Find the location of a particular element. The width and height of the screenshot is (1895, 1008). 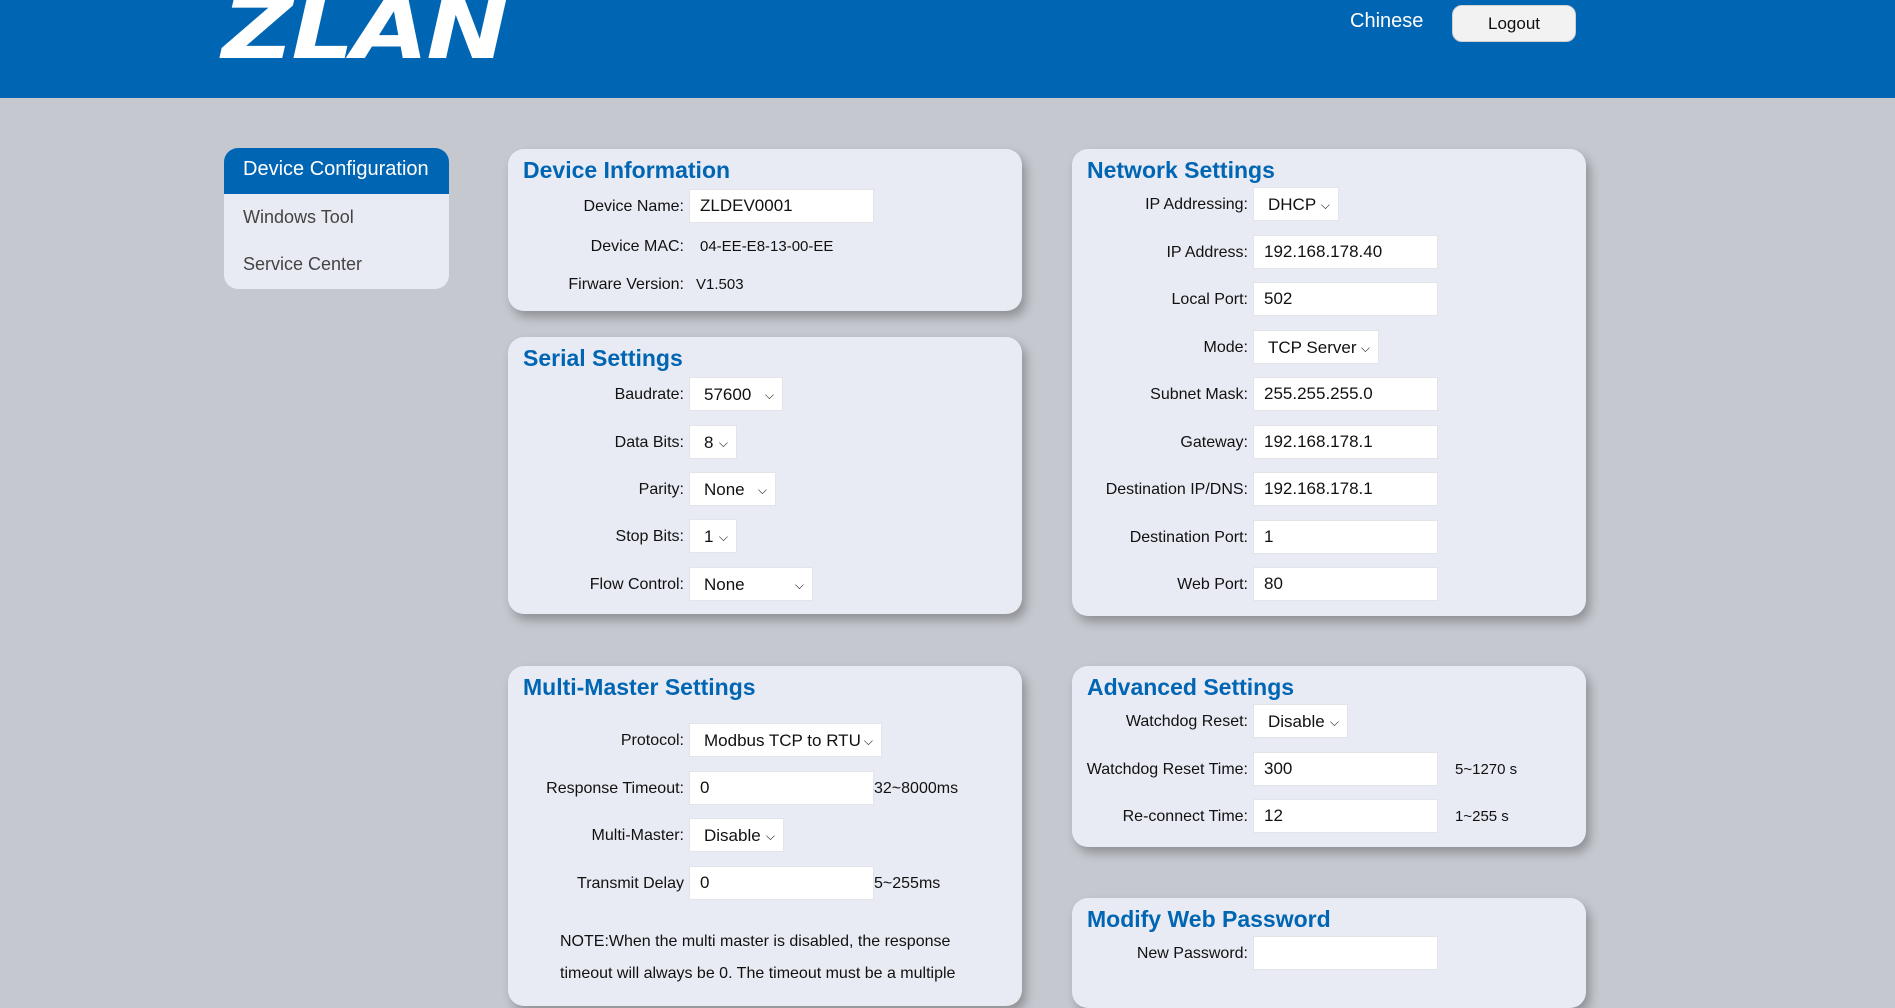

device-mac-value: 04-EE-E8-13-00-EE is located at coordinates (767, 246).